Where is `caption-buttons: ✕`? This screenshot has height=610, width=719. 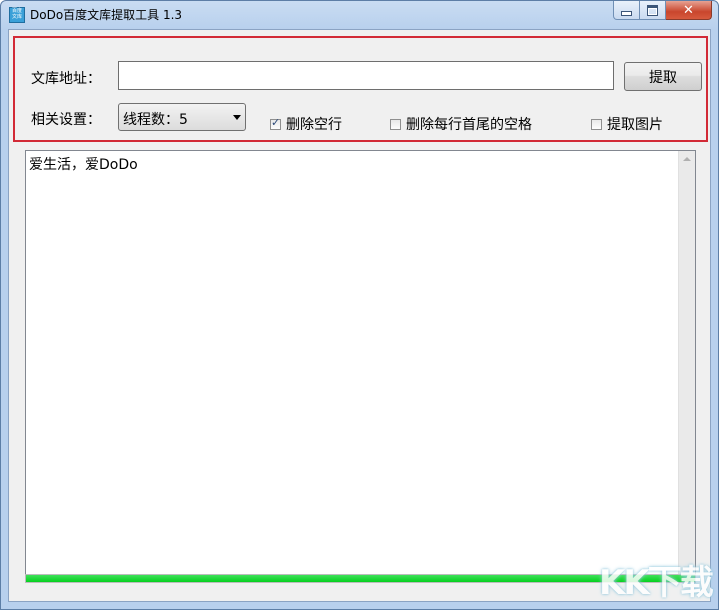 caption-buttons: ✕ is located at coordinates (662, 11).